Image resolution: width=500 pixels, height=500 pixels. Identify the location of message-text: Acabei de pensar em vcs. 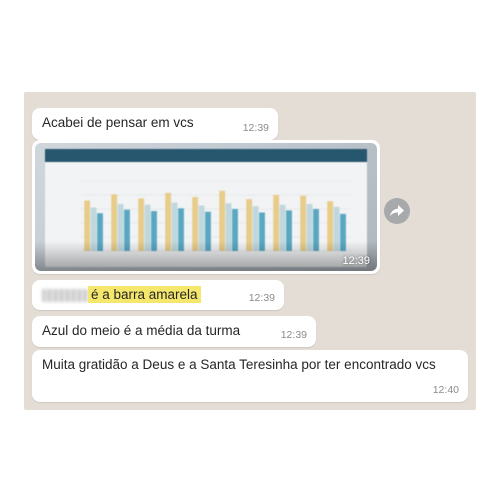
(118, 122).